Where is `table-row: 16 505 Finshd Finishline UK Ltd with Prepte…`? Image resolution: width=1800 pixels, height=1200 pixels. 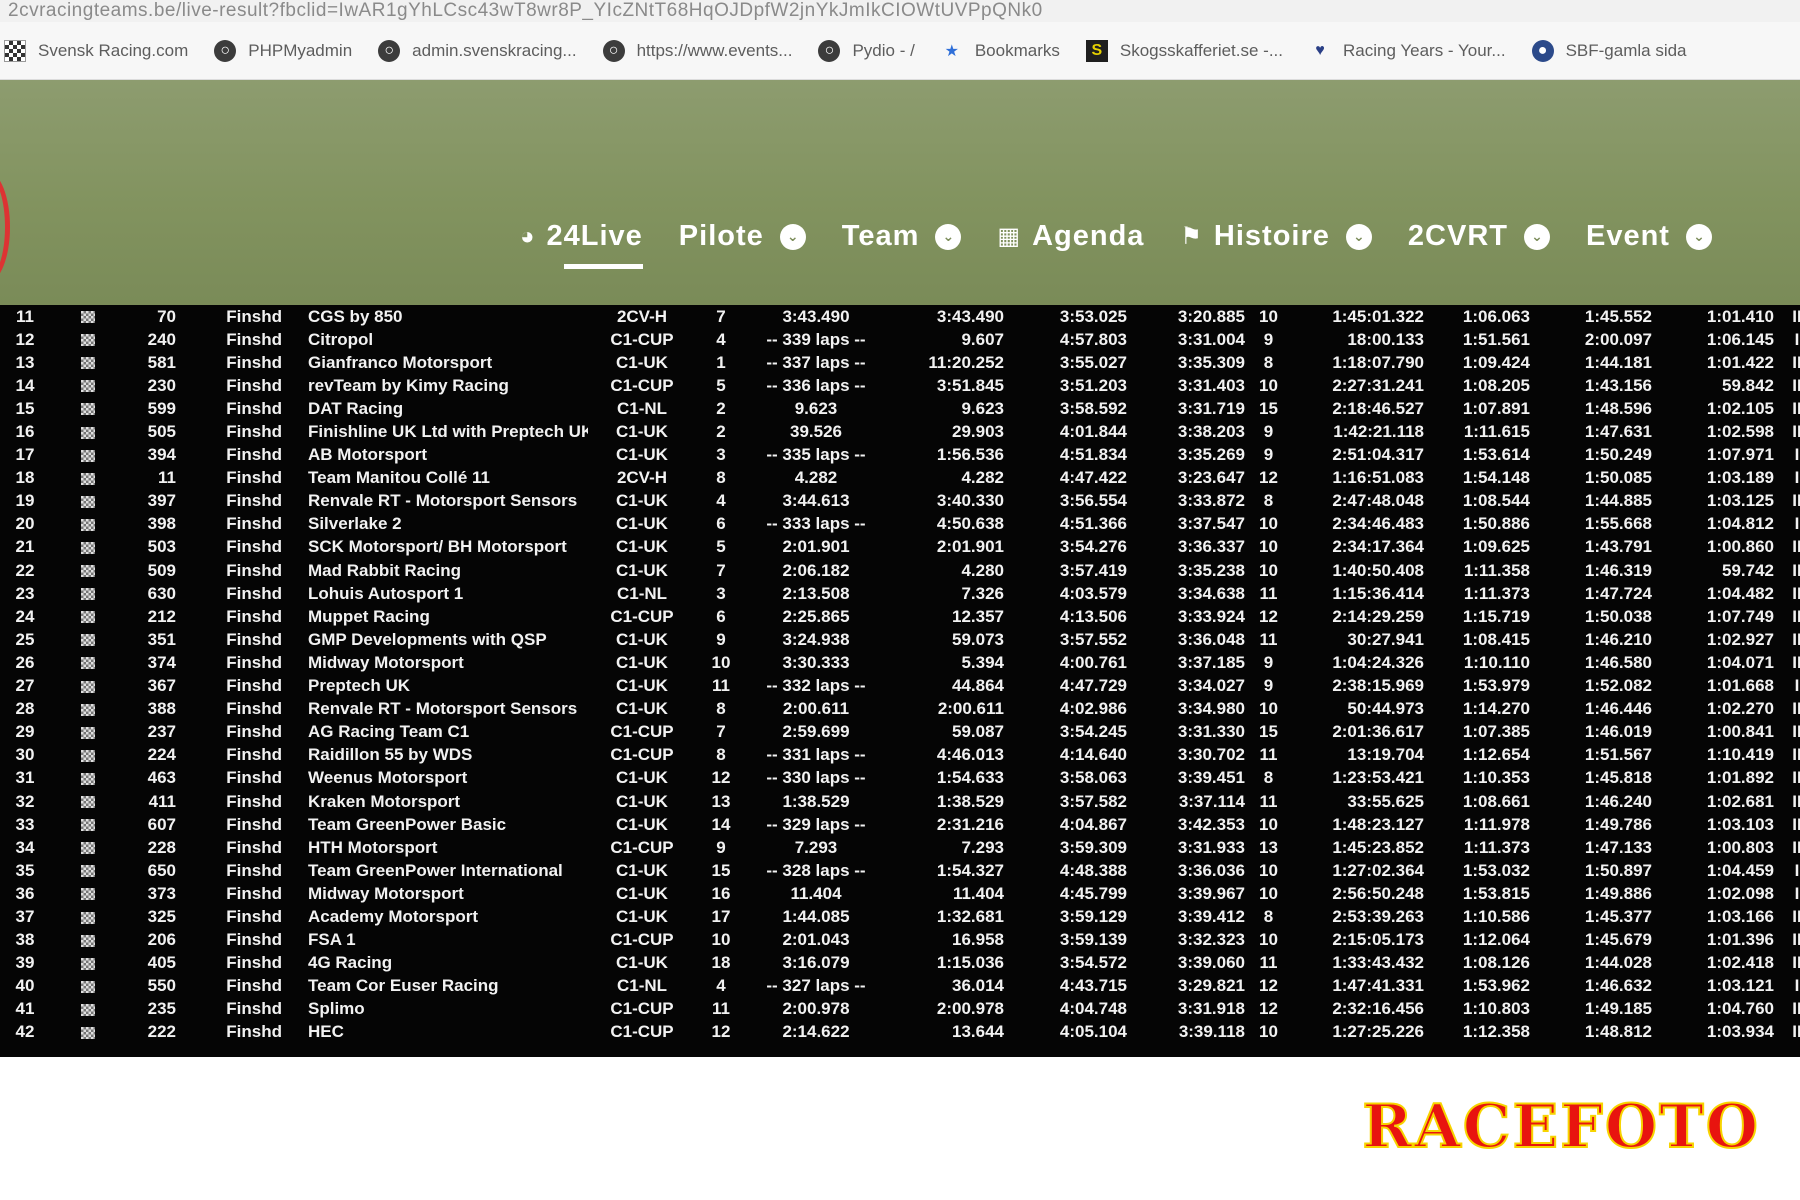
table-row: 16 505 Finshd Finishline UK Ltd with Prepte… is located at coordinates (900, 431).